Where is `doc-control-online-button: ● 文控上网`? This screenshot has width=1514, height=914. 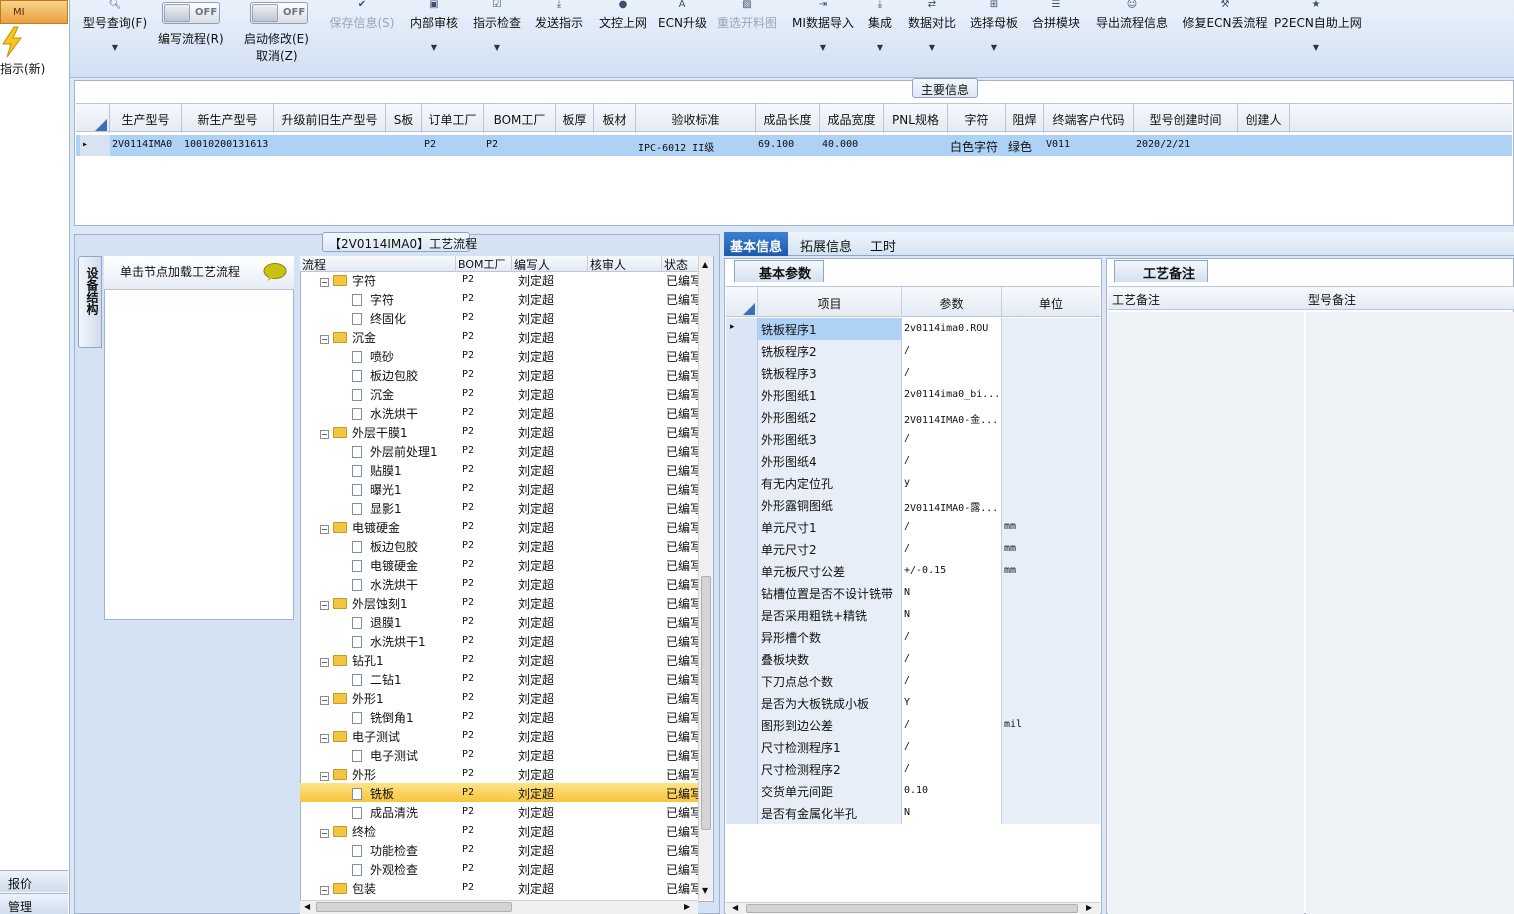
doc-control-online-button: ● 文控上网 is located at coordinates (623, 15).